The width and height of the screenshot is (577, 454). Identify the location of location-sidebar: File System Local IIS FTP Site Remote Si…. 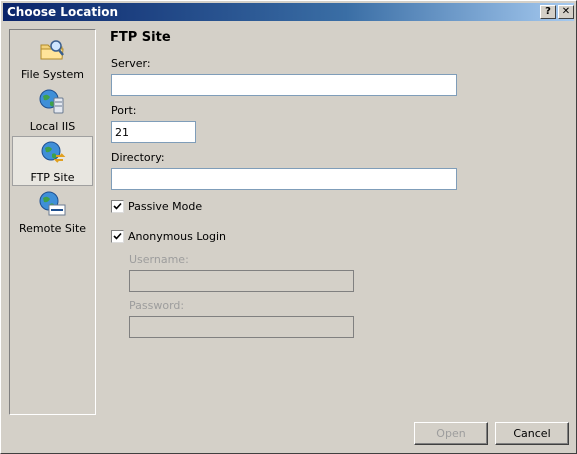
(52, 222).